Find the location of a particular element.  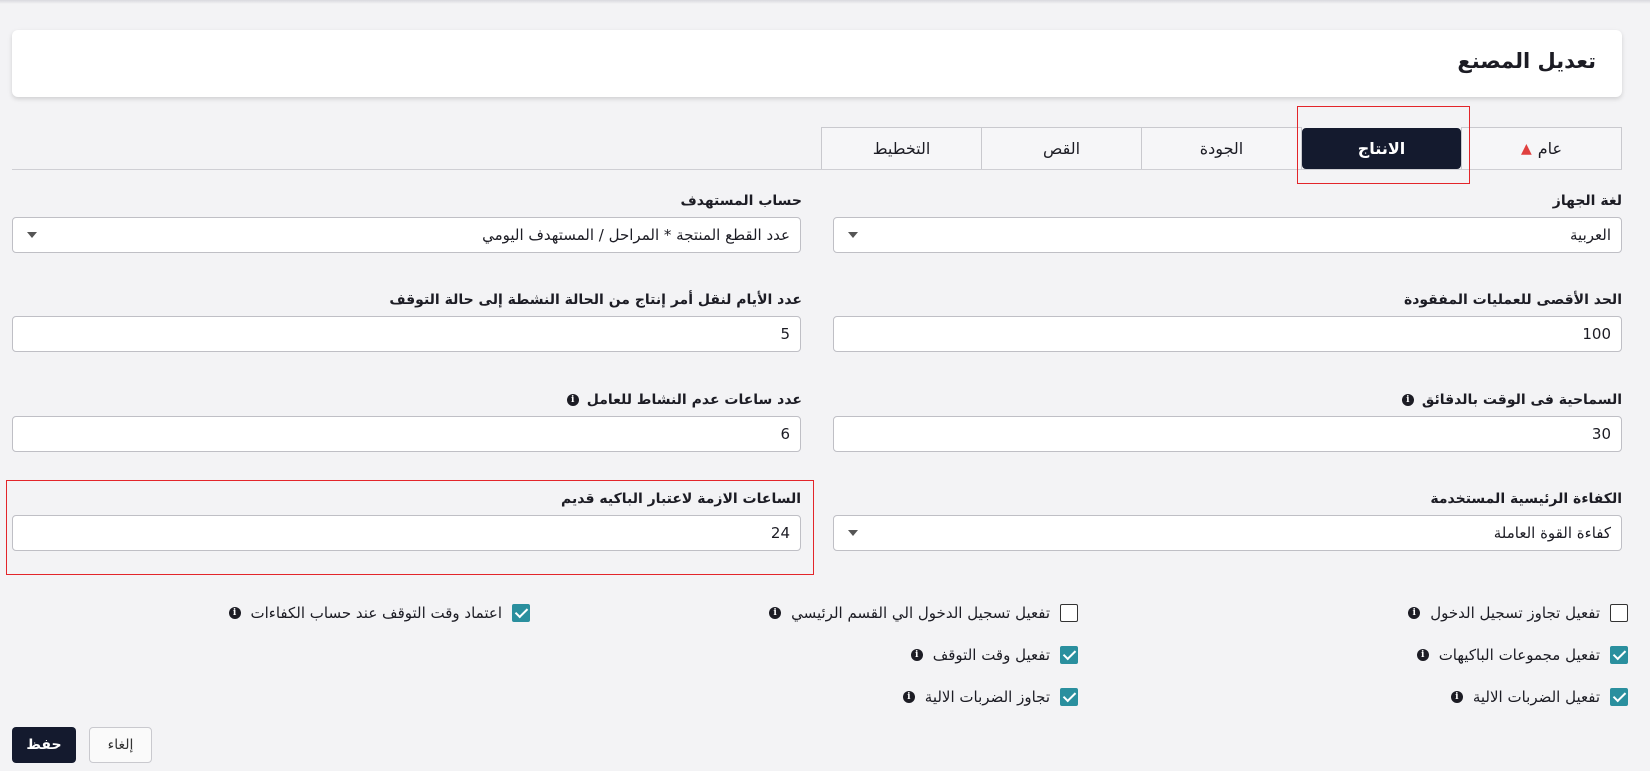

main-efficiency-value: كفاءة القوة العاملة is located at coordinates (1552, 533).